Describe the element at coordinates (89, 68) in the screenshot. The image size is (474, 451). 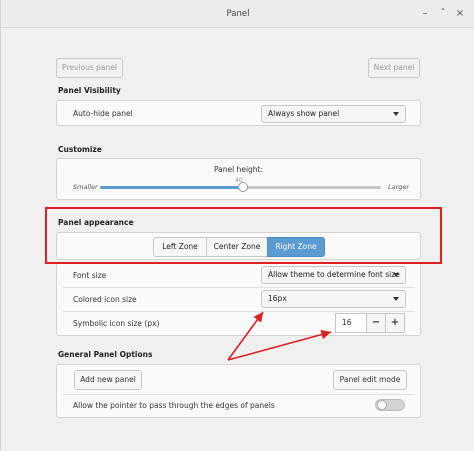
I see `previous-panel-button: Previous panel` at that location.